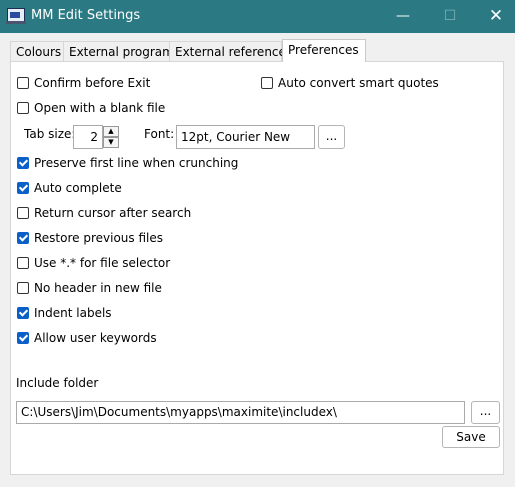 Image resolution: width=515 pixels, height=487 pixels. Describe the element at coordinates (159, 134) in the screenshot. I see `font-label: Font:` at that location.